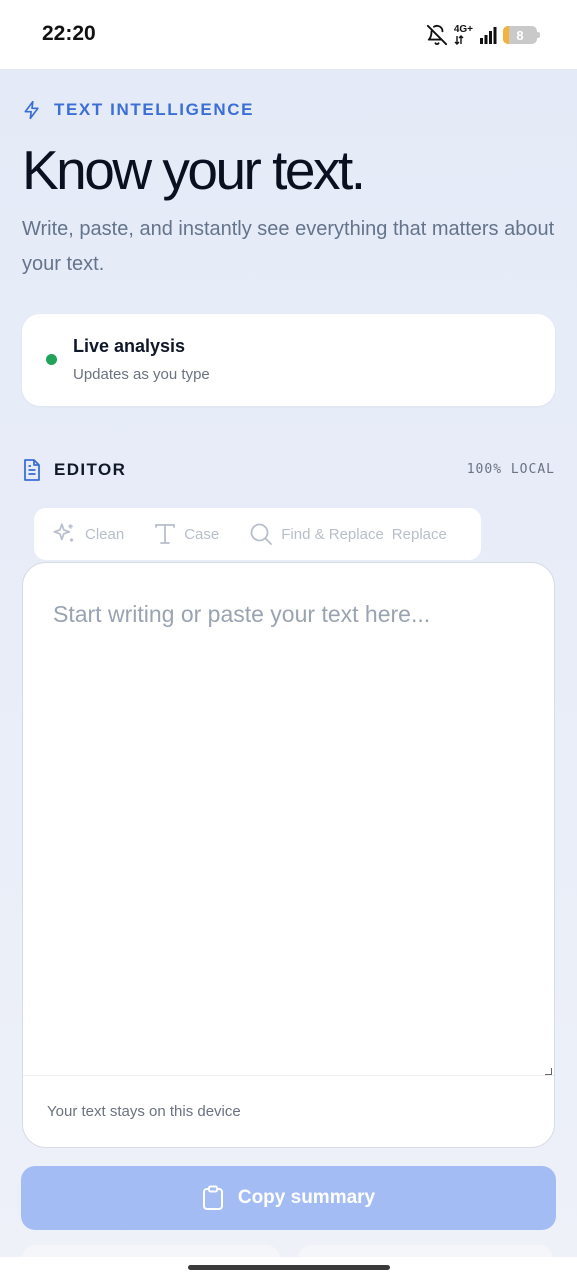 The image size is (577, 1280). What do you see at coordinates (32, 470) in the screenshot?
I see `document-icon` at bounding box center [32, 470].